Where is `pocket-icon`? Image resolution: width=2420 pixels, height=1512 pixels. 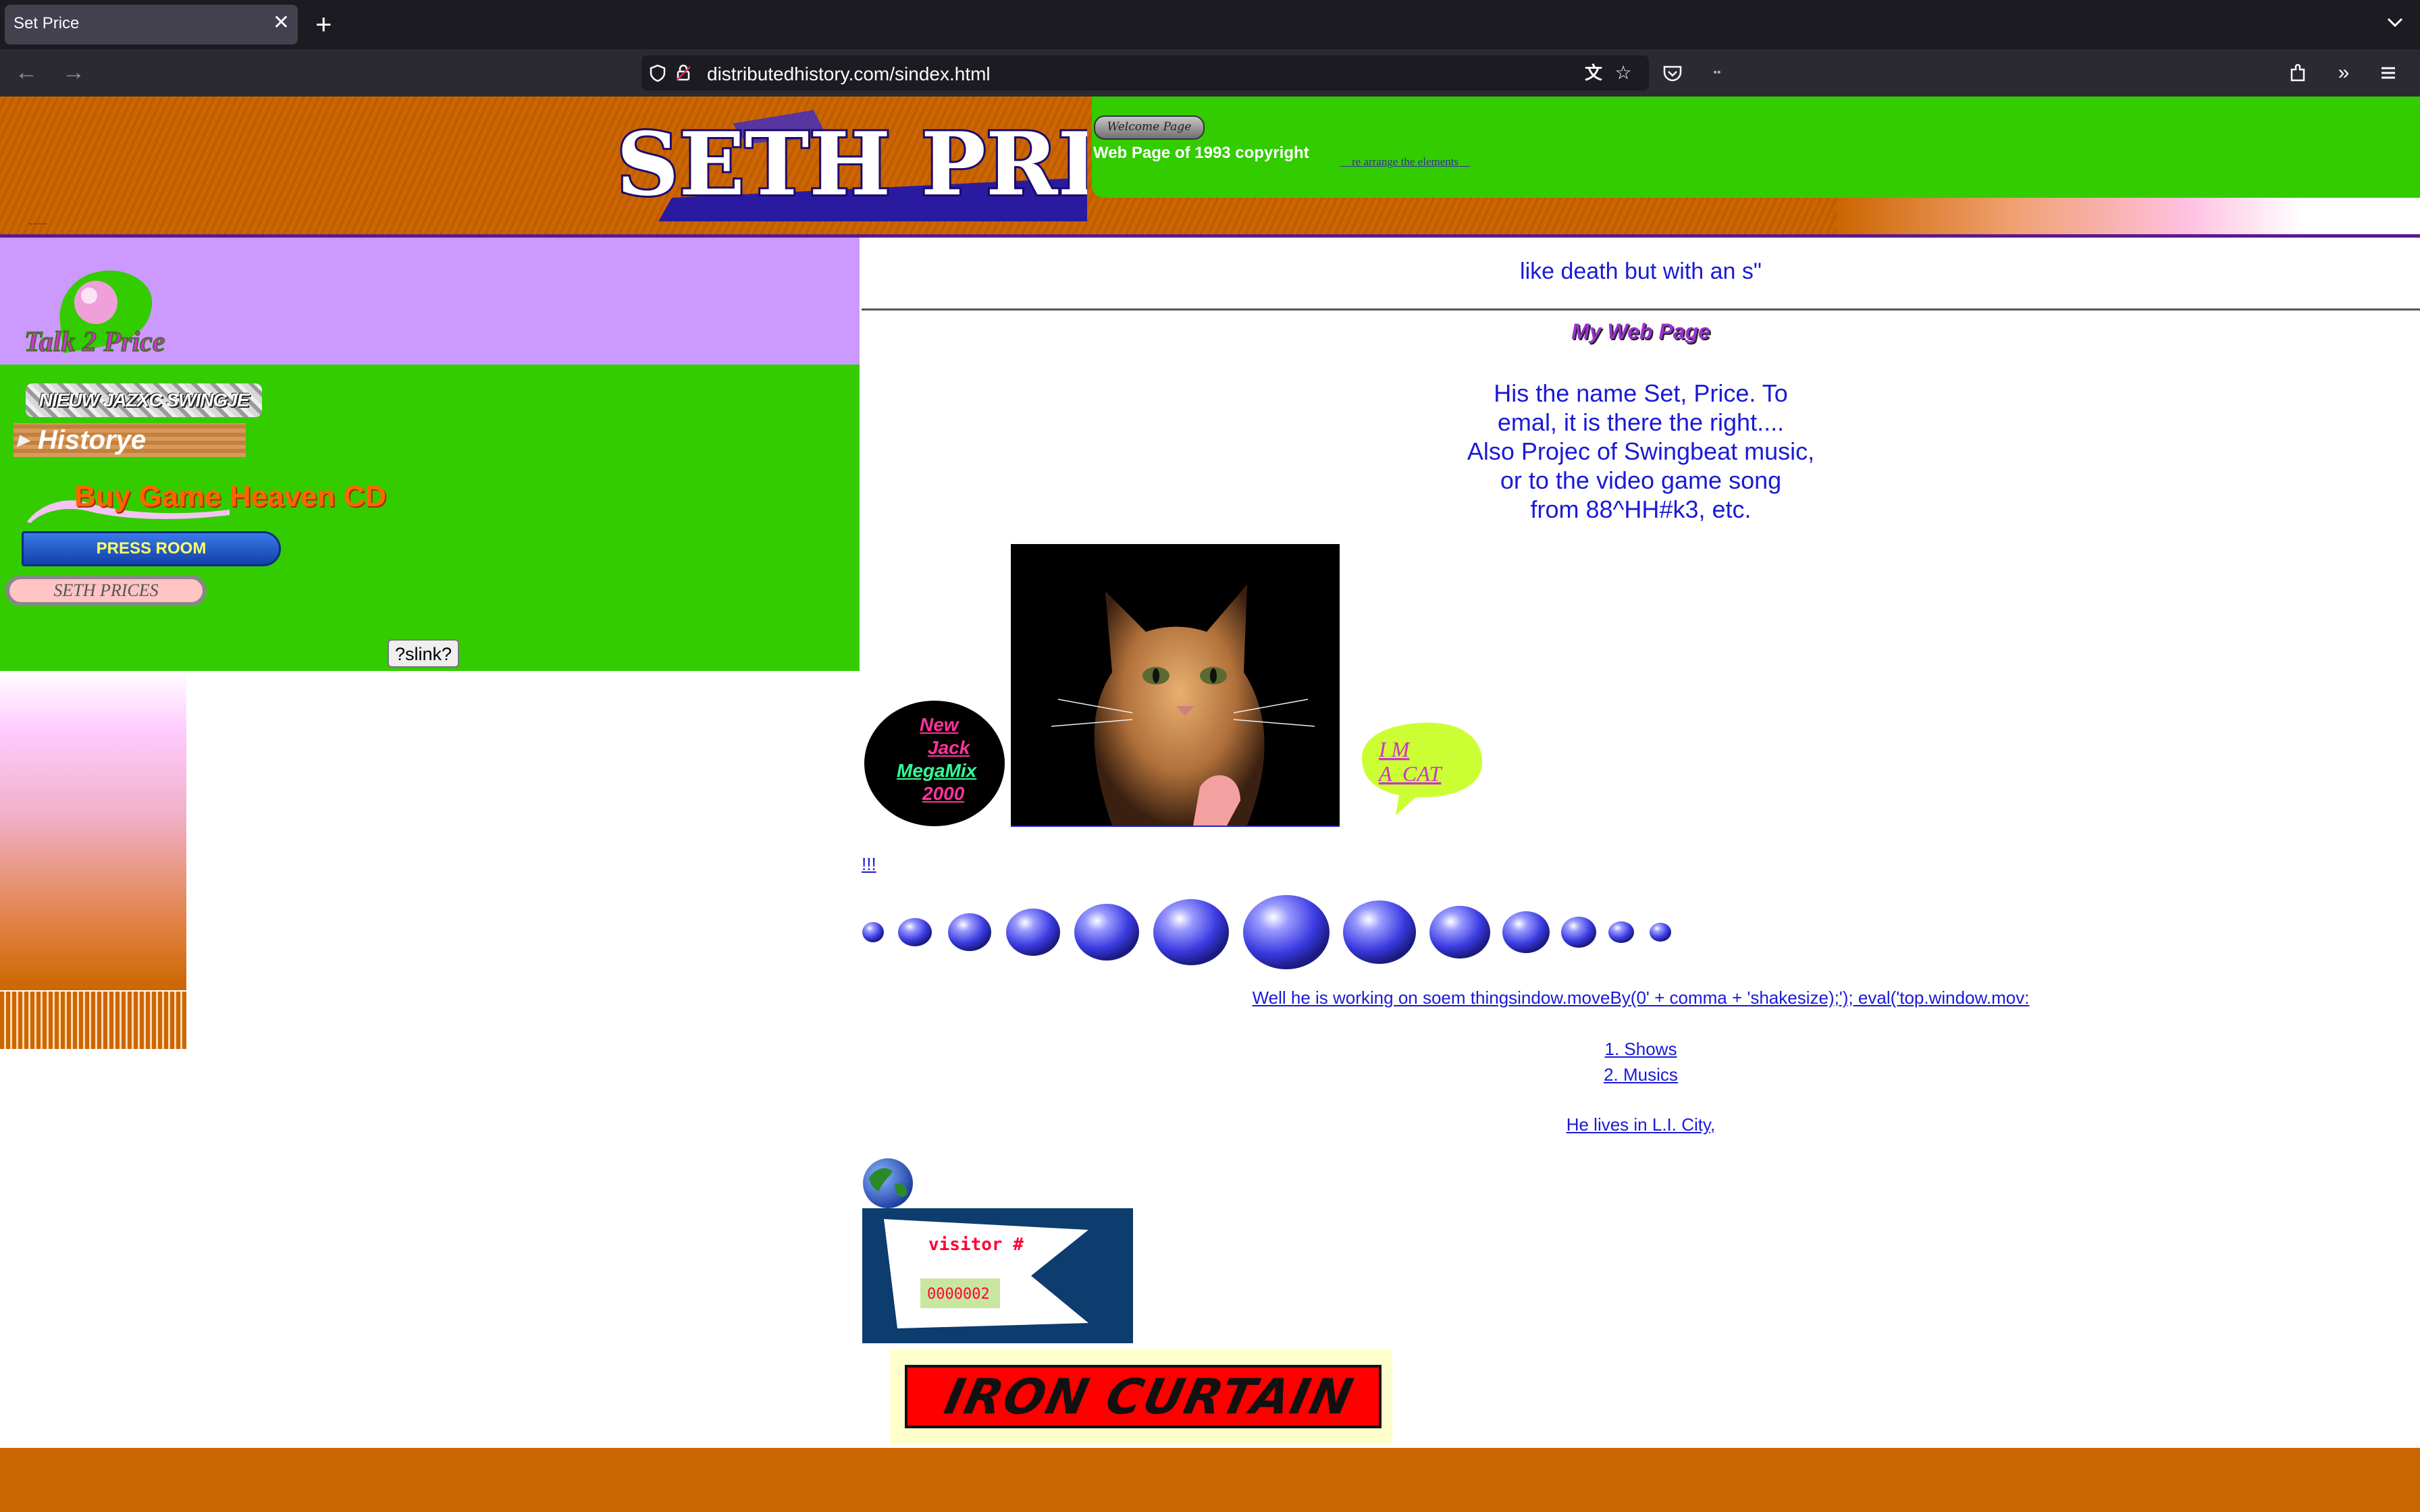 pocket-icon is located at coordinates (1672, 72).